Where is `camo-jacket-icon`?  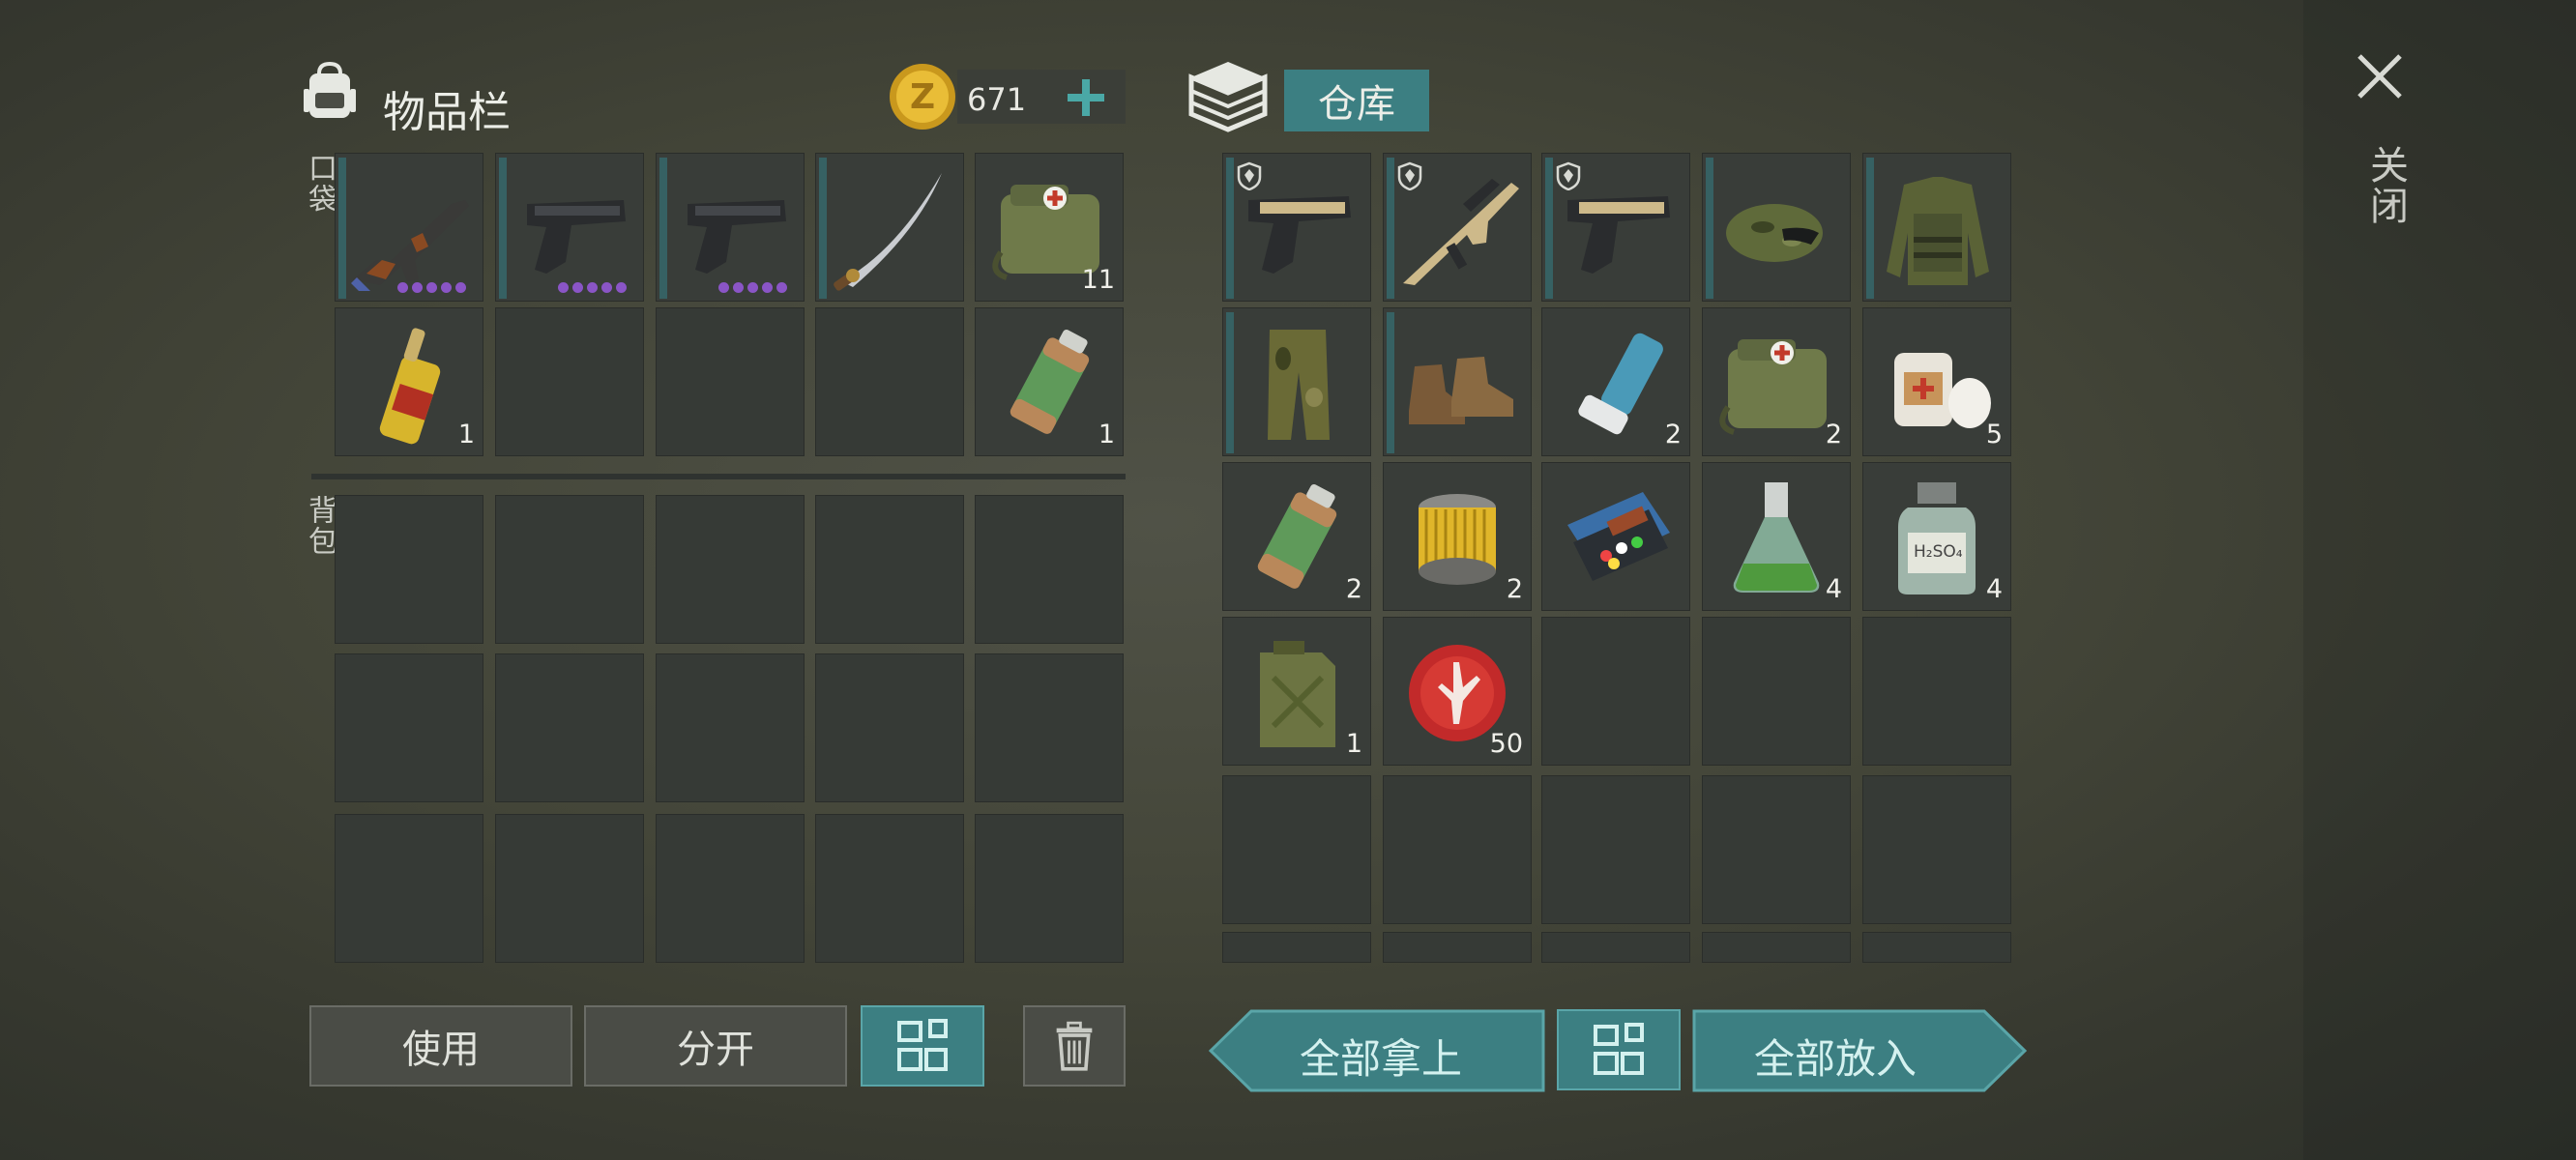
camo-jacket-icon is located at coordinates (1938, 231).